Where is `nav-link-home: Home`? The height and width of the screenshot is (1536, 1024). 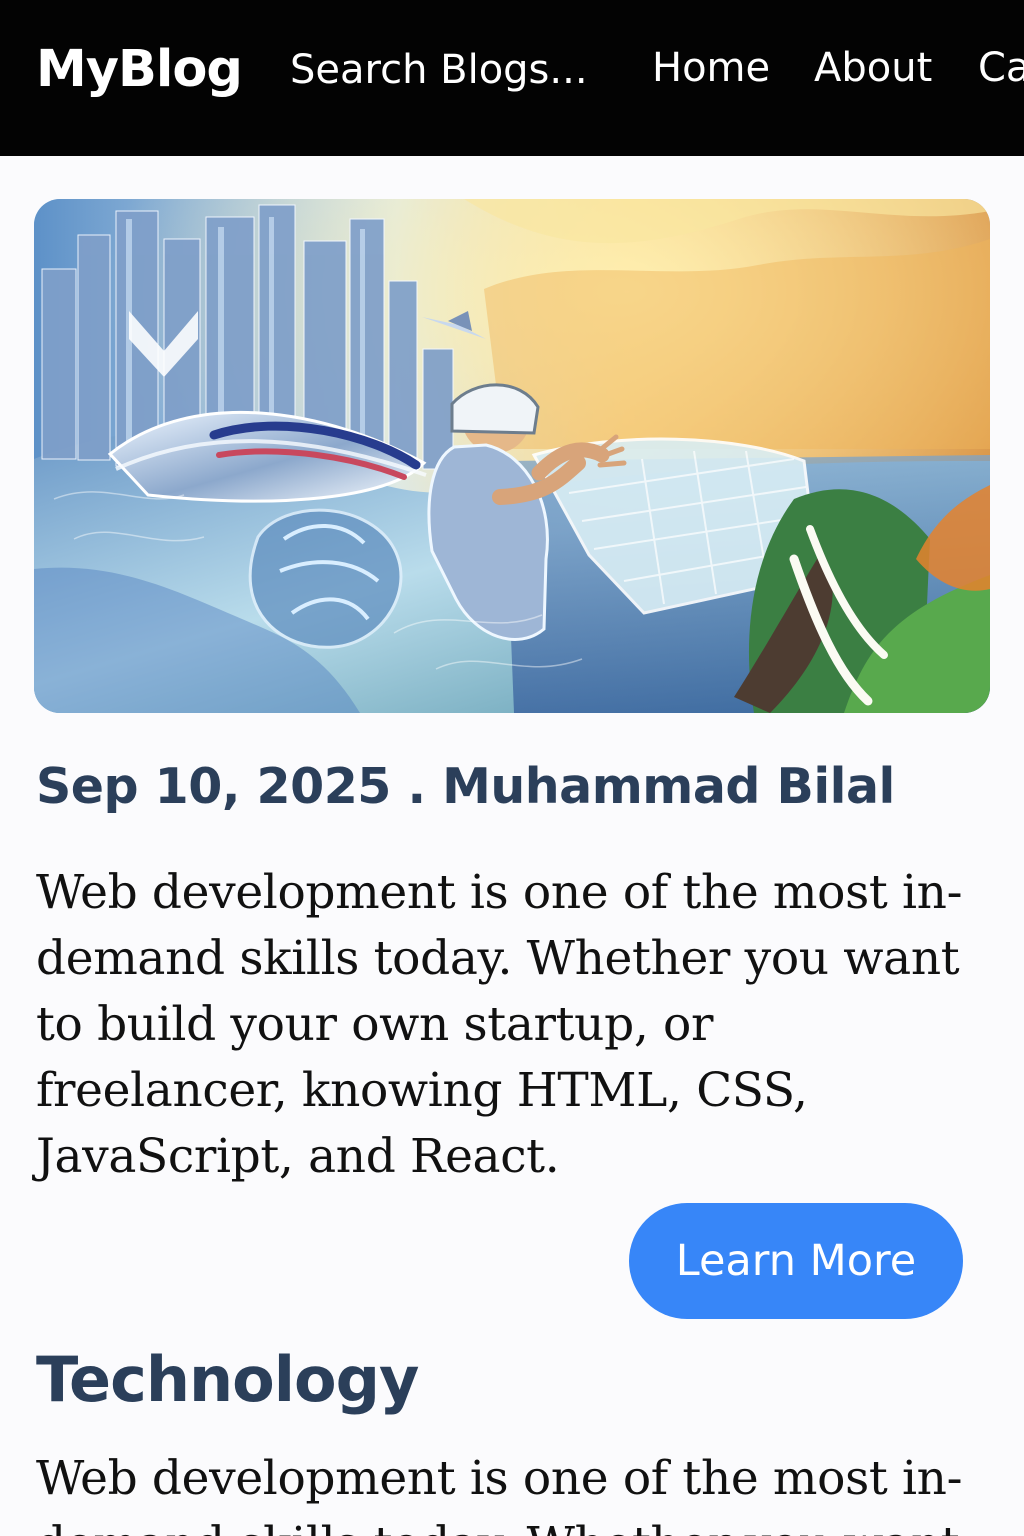 nav-link-home: Home is located at coordinates (711, 68).